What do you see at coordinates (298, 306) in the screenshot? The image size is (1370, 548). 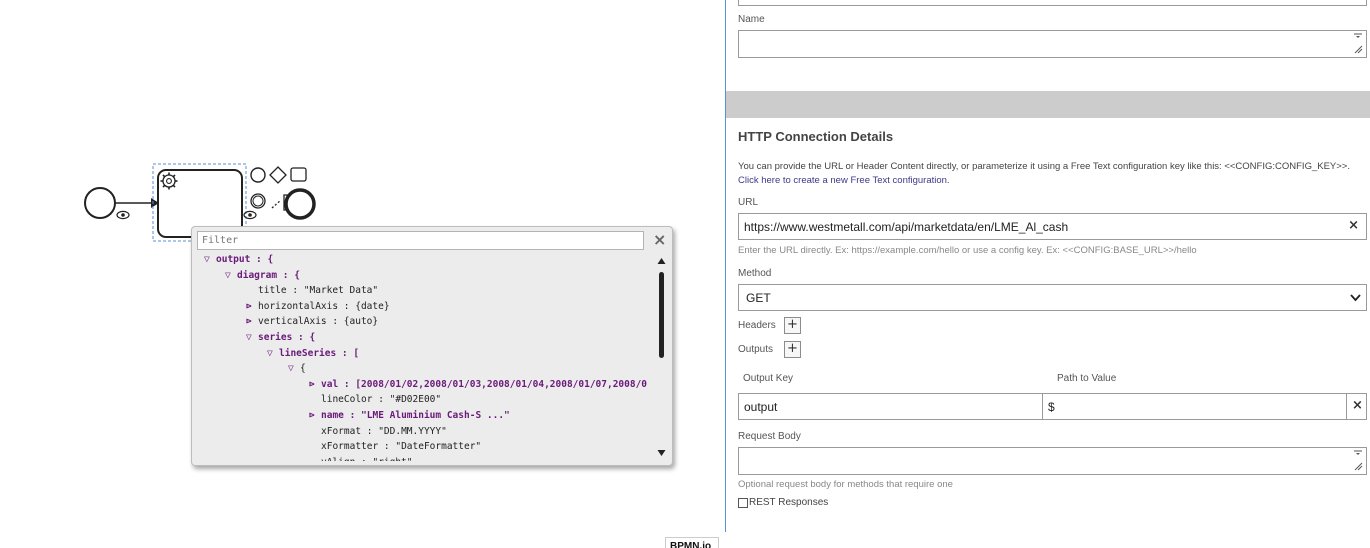 I see `json-key: horizontalAxis` at bounding box center [298, 306].